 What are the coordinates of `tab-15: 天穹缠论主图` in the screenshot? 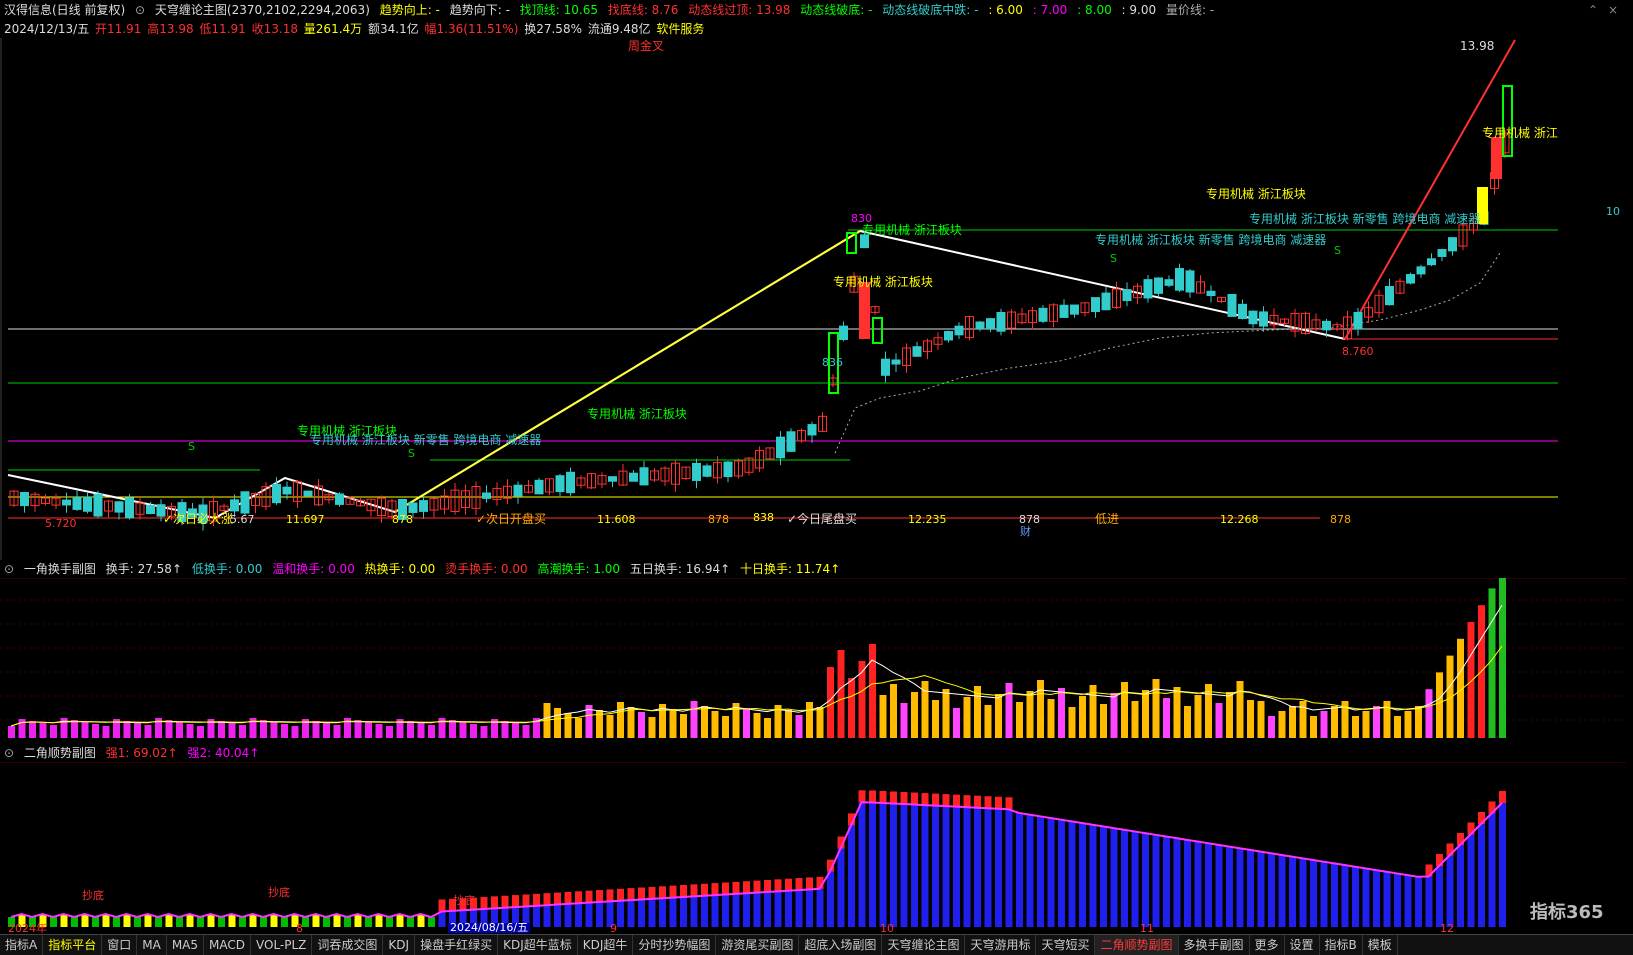 It's located at (924, 945).